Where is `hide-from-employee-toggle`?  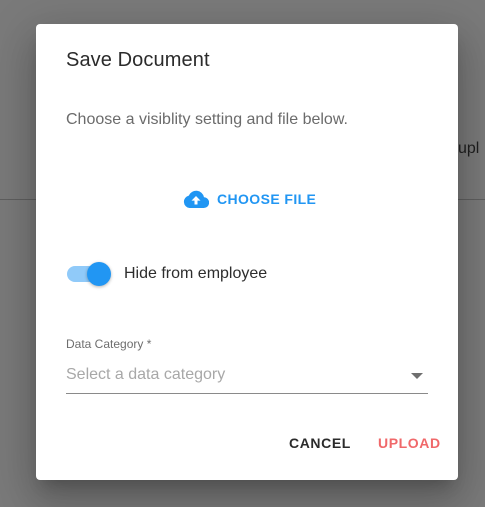
hide-from-employee-toggle is located at coordinates (89, 274).